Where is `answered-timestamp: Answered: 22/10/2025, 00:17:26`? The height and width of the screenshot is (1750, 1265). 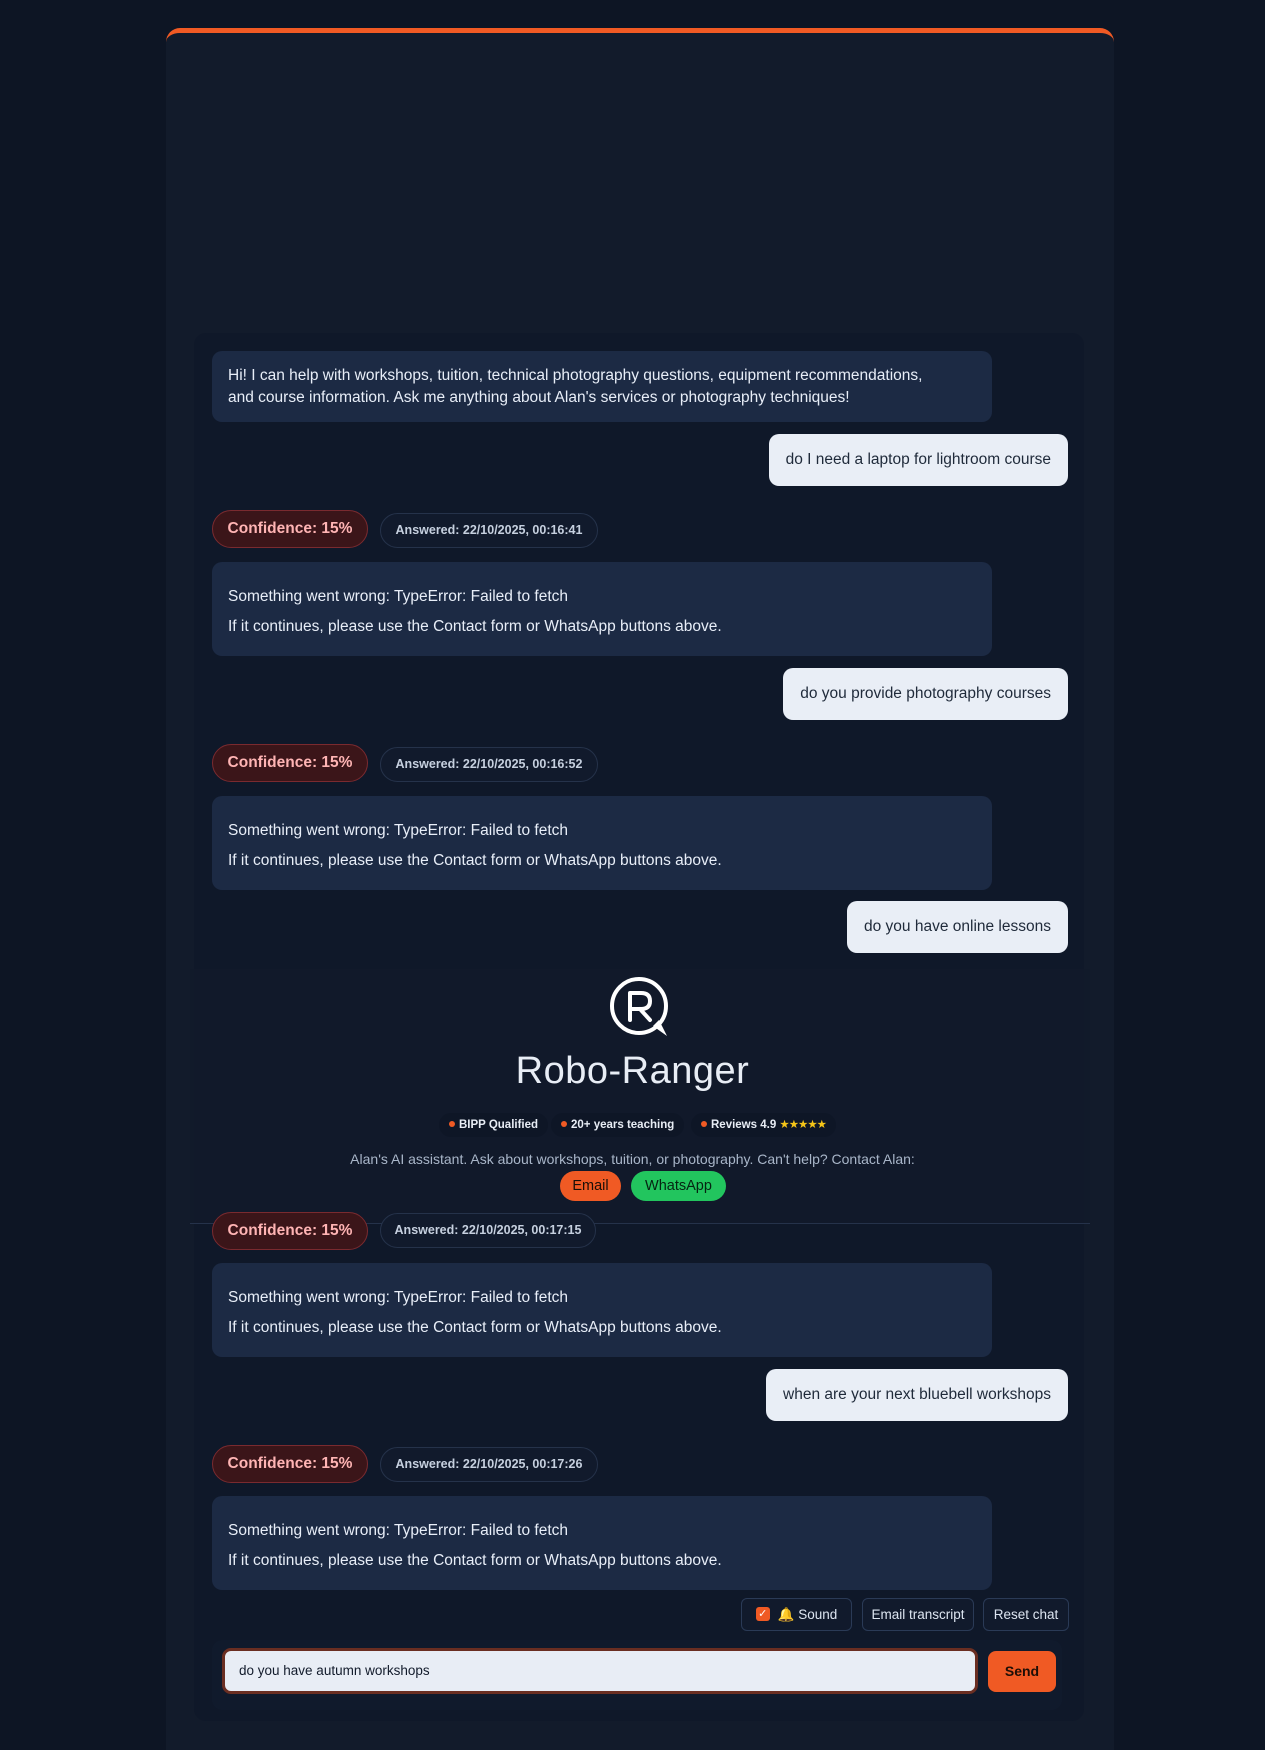 answered-timestamp: Answered: 22/10/2025, 00:17:26 is located at coordinates (489, 1464).